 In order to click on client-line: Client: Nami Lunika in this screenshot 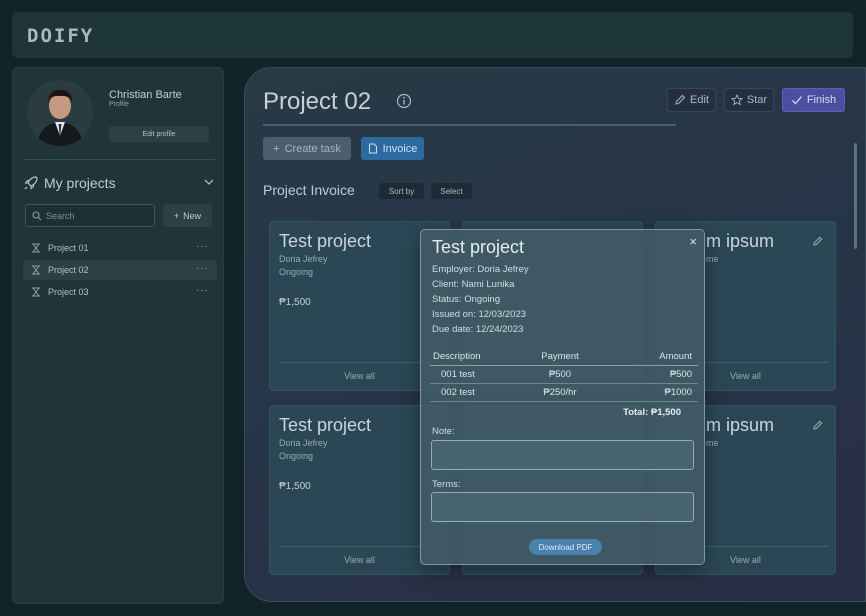, I will do `click(473, 284)`.